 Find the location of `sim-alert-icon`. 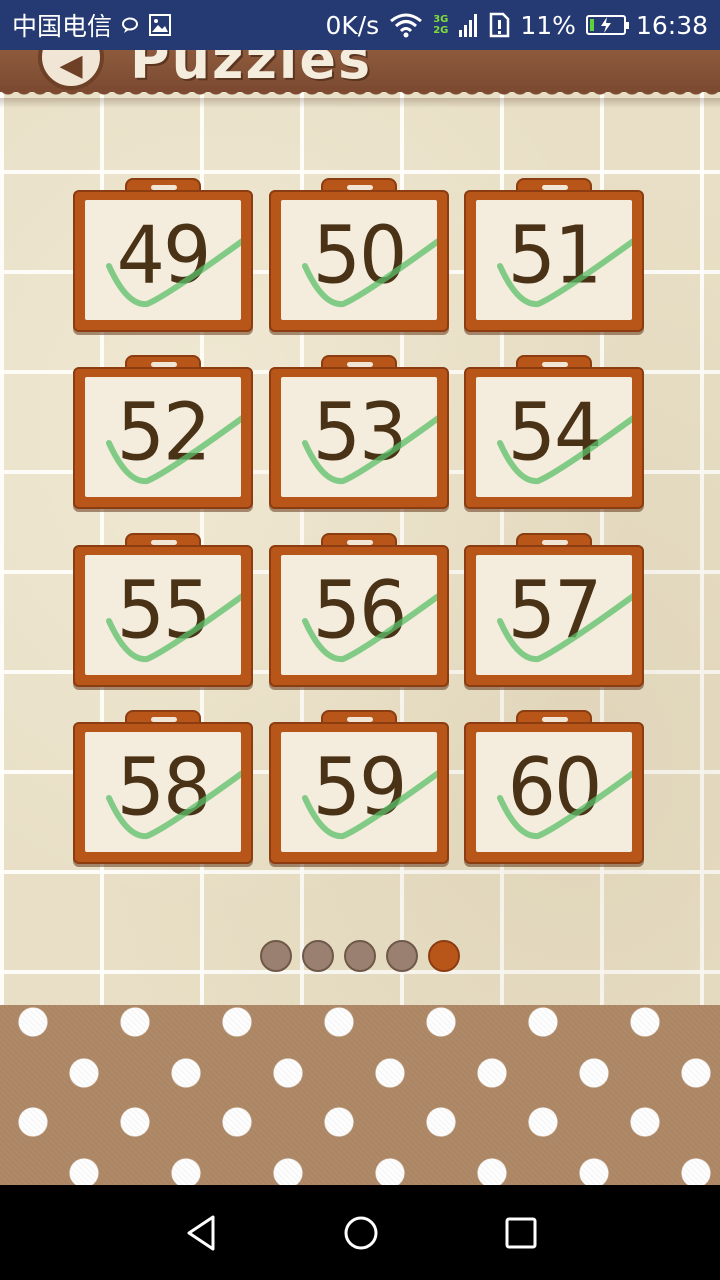

sim-alert-icon is located at coordinates (499, 25).